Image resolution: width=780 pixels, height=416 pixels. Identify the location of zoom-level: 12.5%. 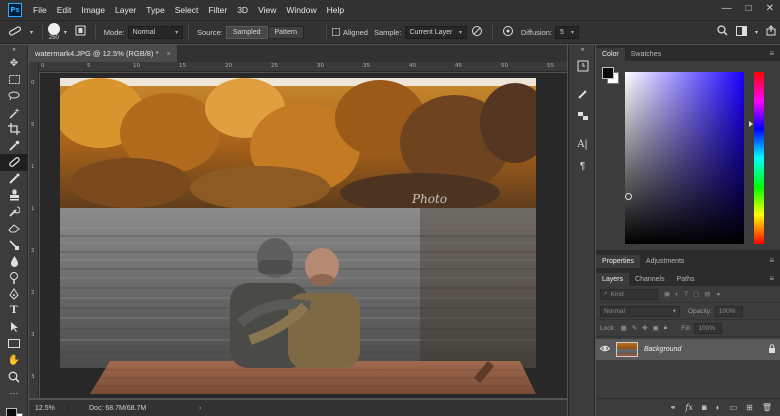
(49, 408).